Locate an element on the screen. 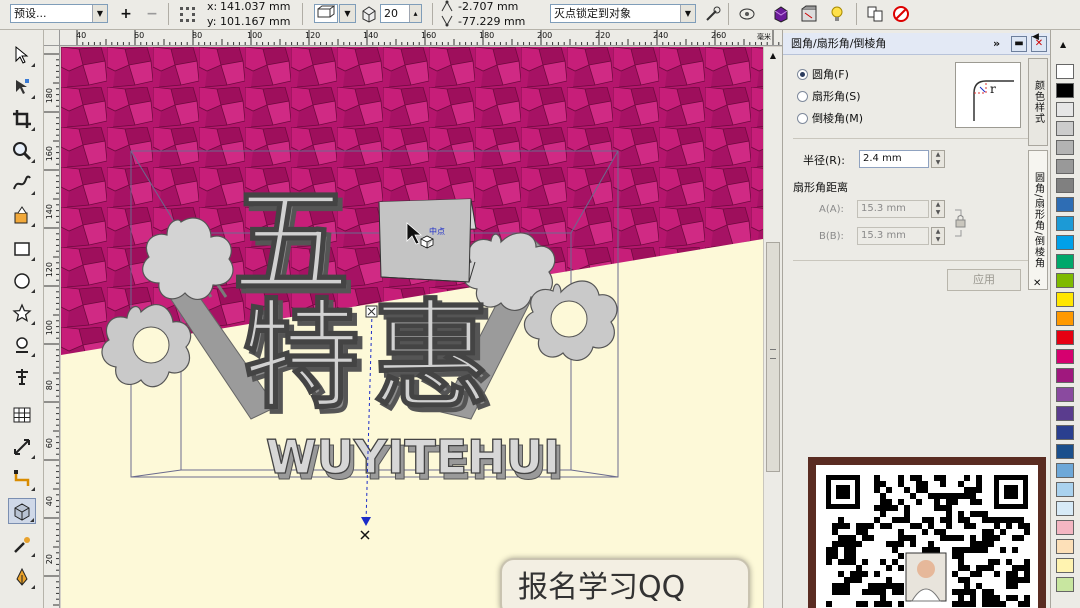  option-fillet: 圆角(F) is located at coordinates (823, 74).